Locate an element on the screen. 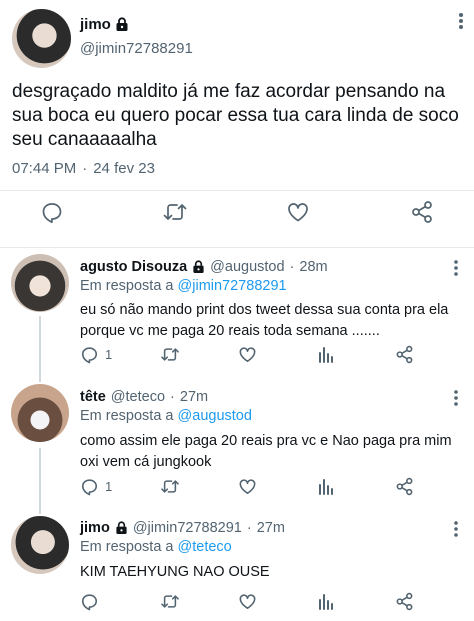 This screenshot has height=621, width=474. reply-header: tête @teteco · 27m is located at coordinates (144, 397).